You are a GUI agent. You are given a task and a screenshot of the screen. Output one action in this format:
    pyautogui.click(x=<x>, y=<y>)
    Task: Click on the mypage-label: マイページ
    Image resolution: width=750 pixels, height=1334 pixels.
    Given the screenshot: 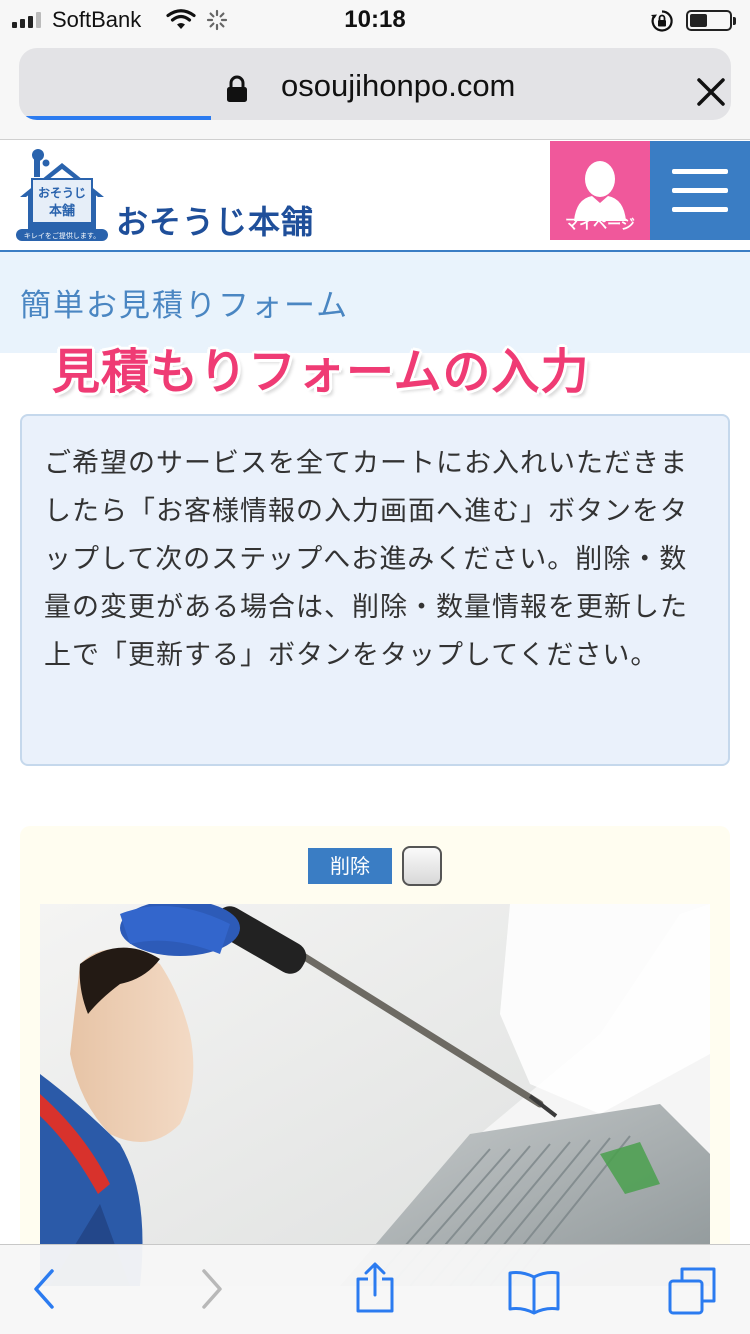 What is the action you would take?
    pyautogui.click(x=600, y=225)
    